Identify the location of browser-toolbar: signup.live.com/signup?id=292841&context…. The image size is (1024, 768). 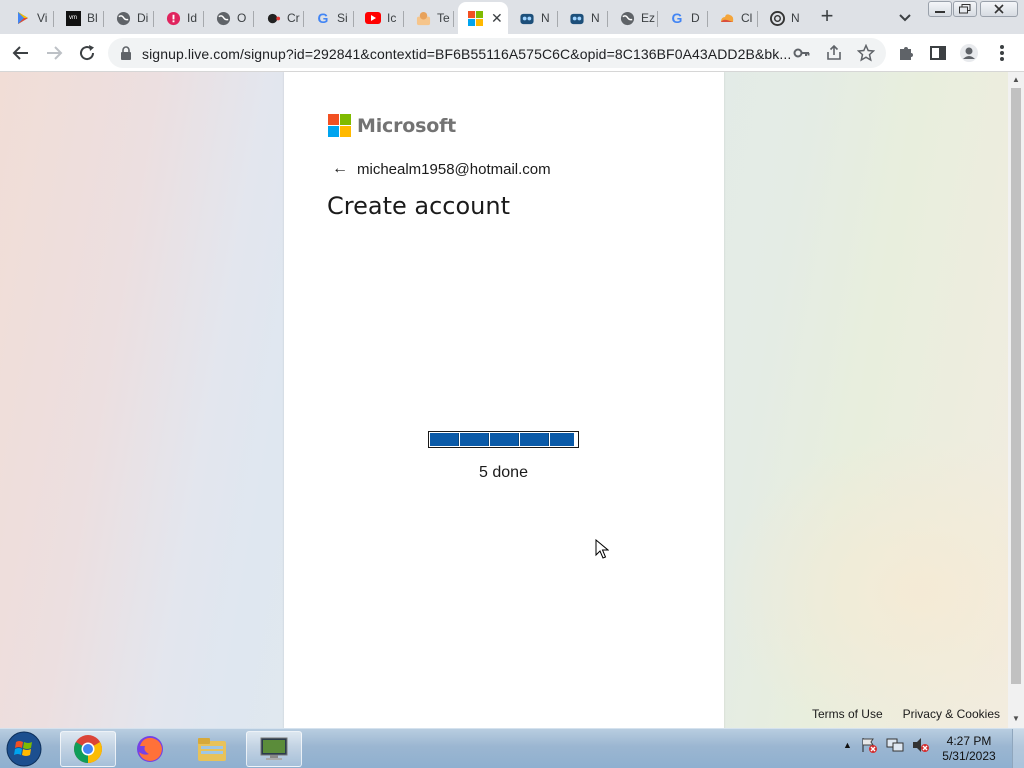
(512, 53).